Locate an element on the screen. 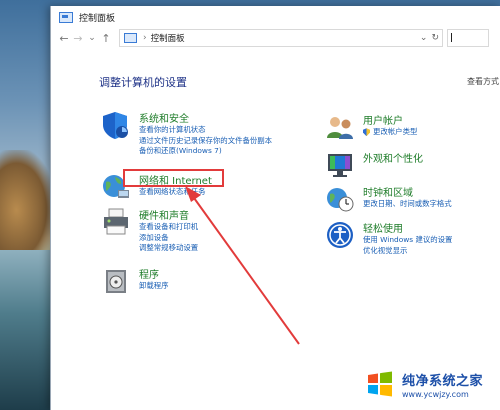 Image resolution: width=500 pixels, height=410 pixels. link-add-device: 添加设备 is located at coordinates (168, 238).